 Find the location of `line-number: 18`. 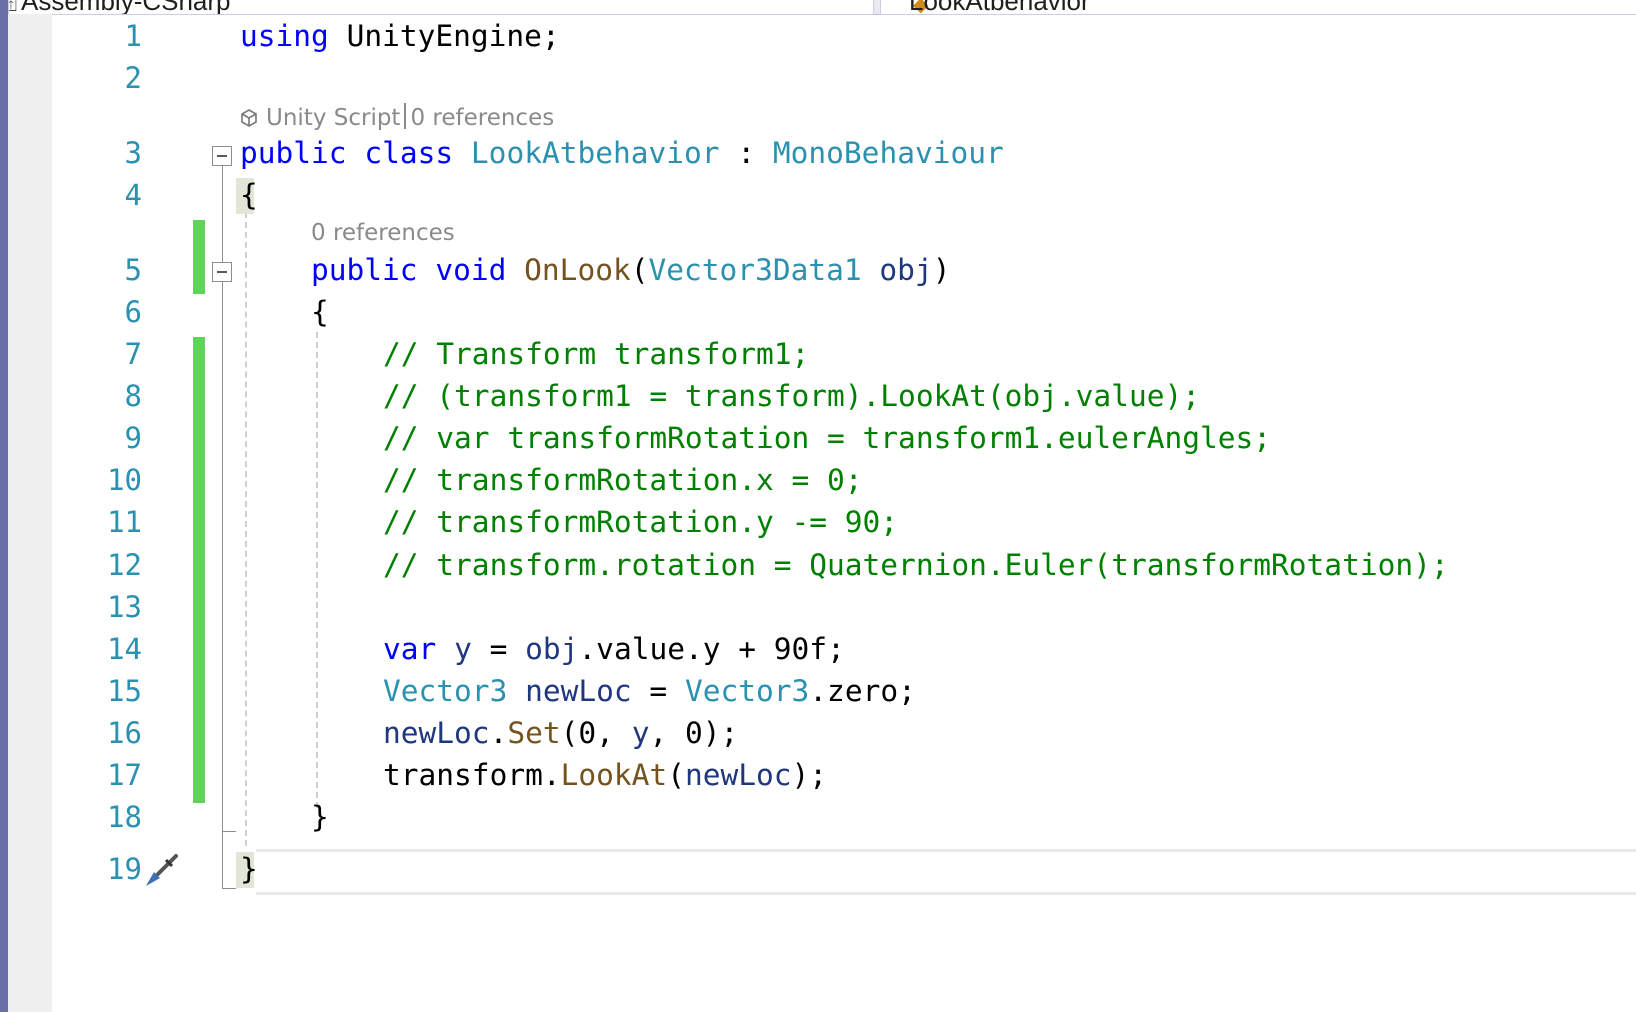

line-number: 18 is located at coordinates (124, 817).